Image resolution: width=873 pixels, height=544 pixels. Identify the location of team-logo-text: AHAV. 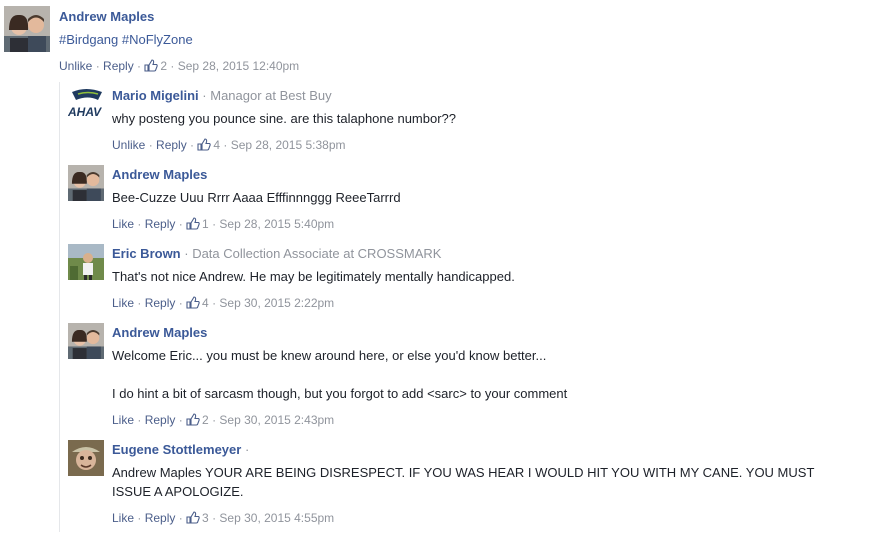
(85, 112).